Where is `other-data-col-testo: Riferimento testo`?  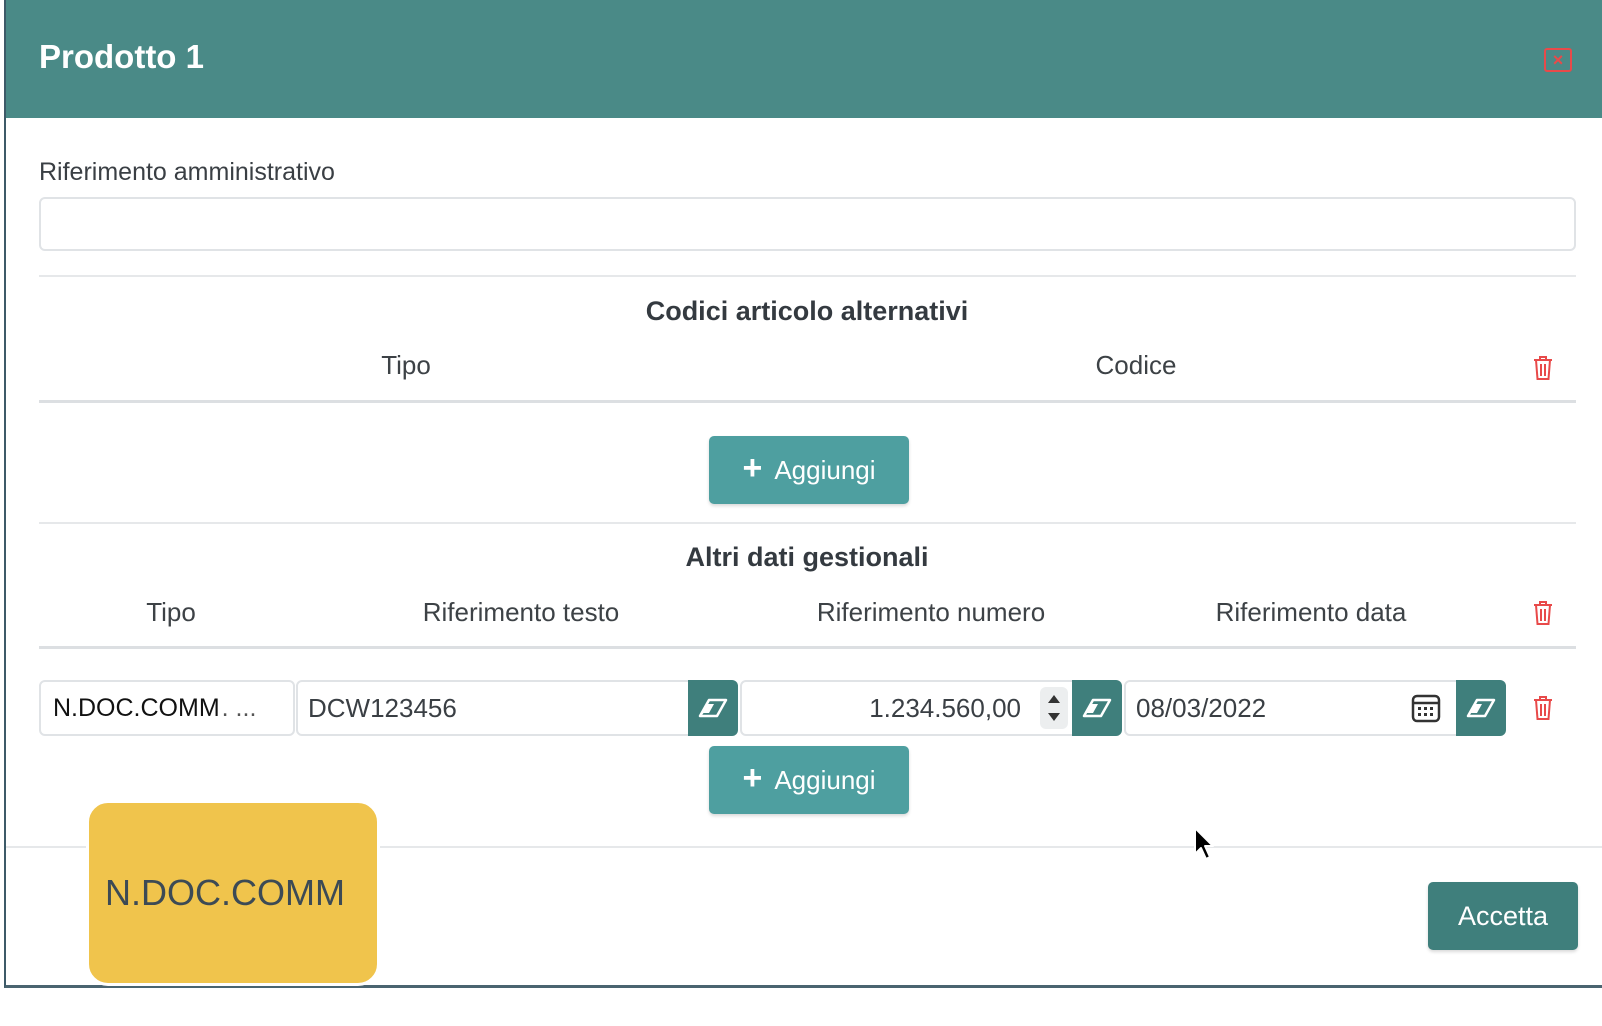 other-data-col-testo: Riferimento testo is located at coordinates (521, 612).